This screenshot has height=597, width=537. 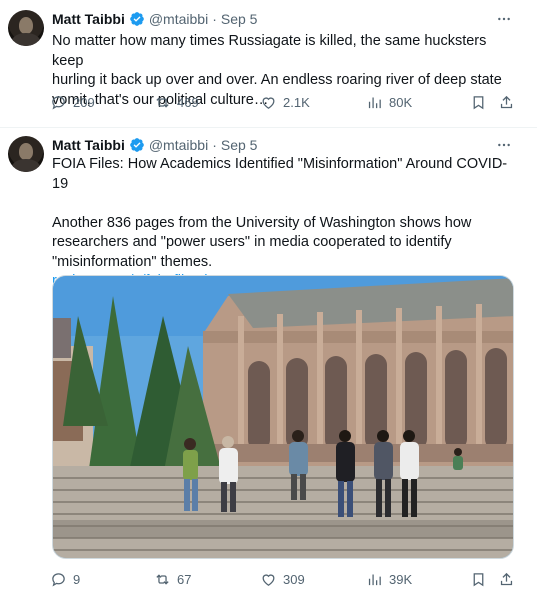 I want to click on views-button: 80K, so click(x=389, y=102).